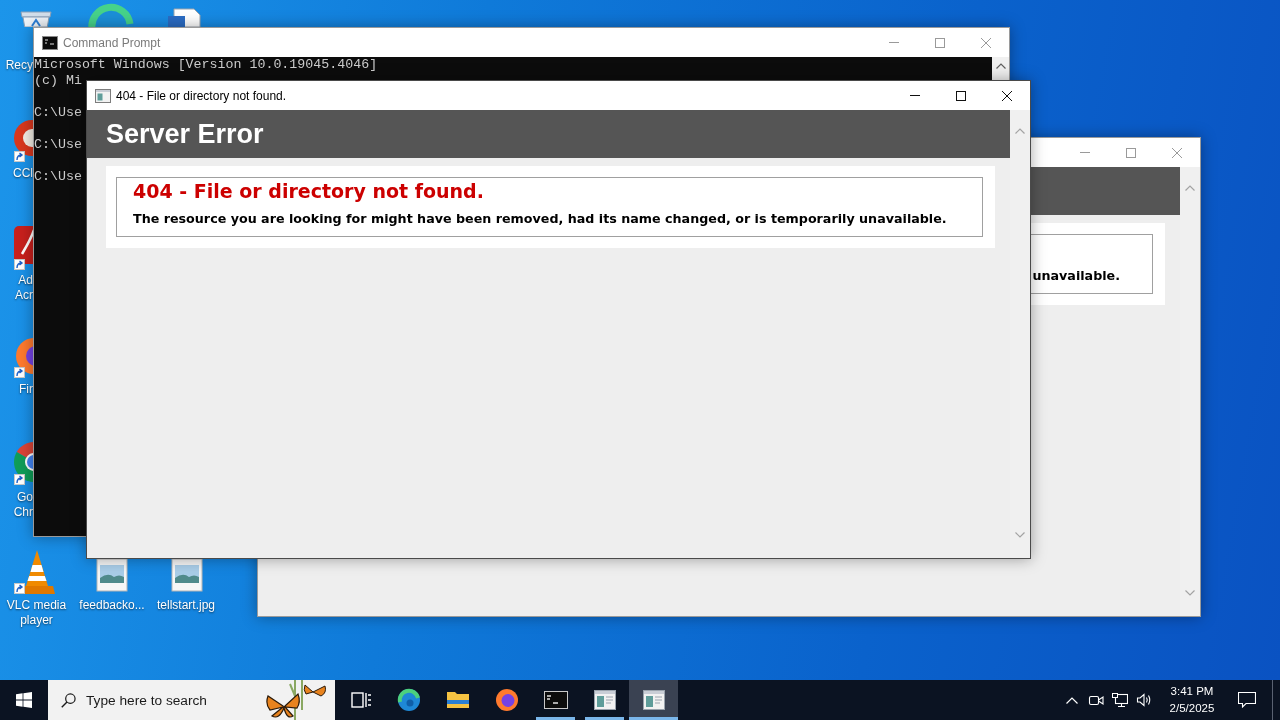  Describe the element at coordinates (1247, 700) in the screenshot. I see `speech-bubble-icon` at that location.